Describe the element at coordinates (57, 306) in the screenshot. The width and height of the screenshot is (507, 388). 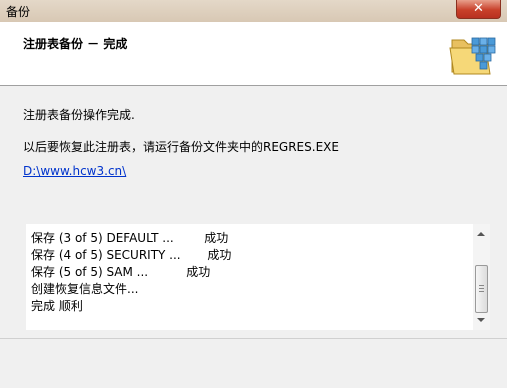
I see `log-line: 完成 顺利` at that location.